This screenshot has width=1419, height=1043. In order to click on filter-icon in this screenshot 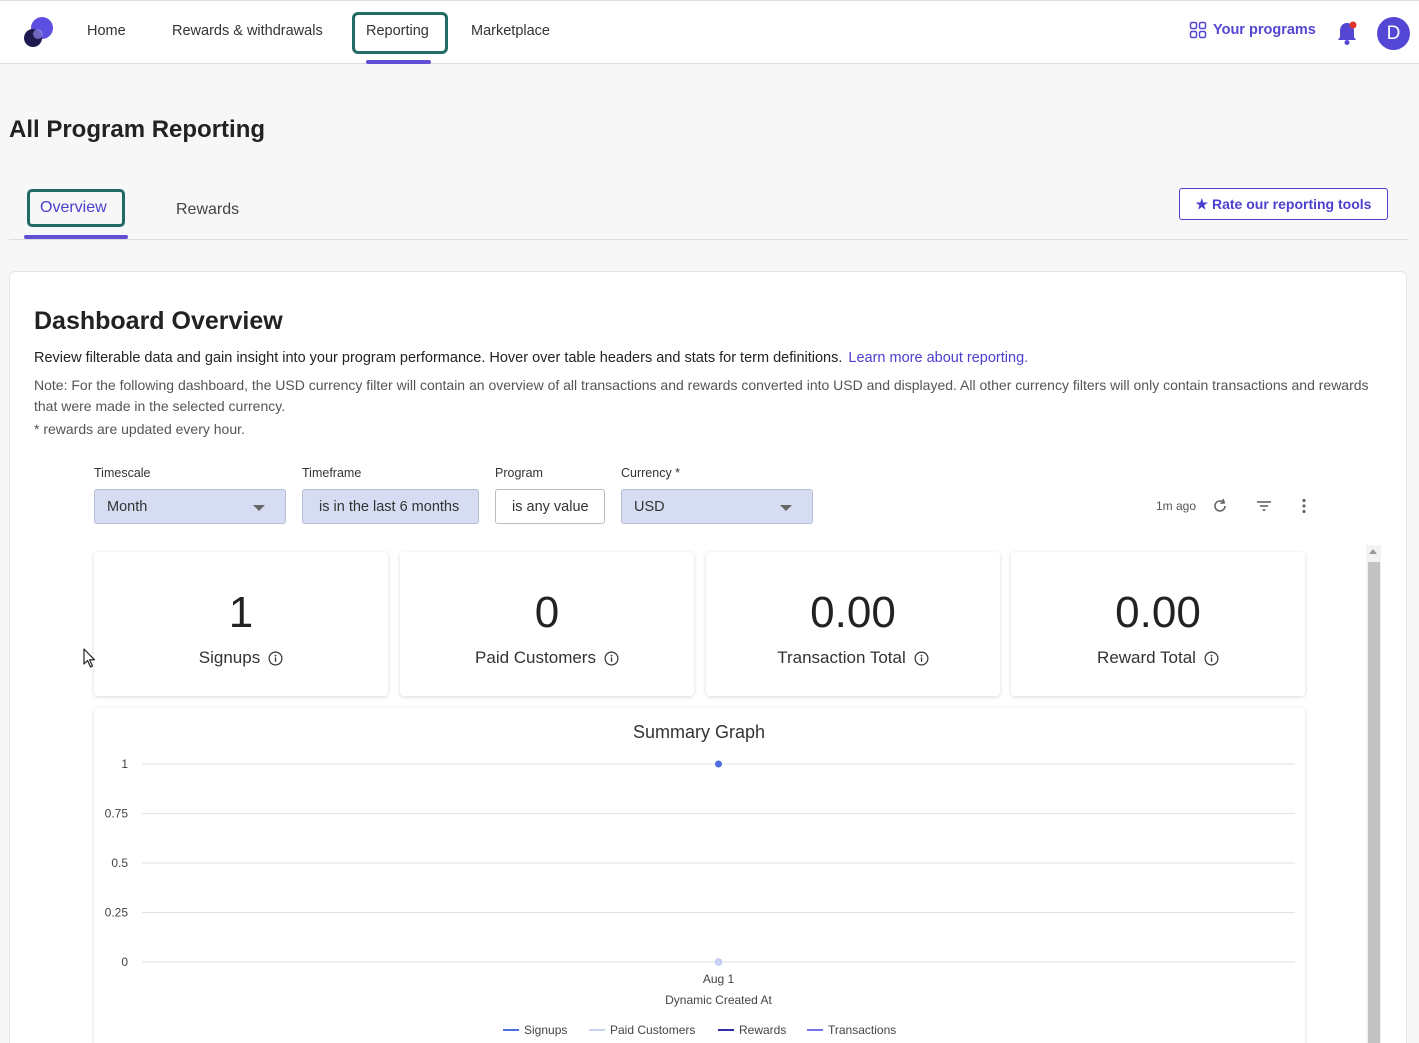, I will do `click(1264, 506)`.